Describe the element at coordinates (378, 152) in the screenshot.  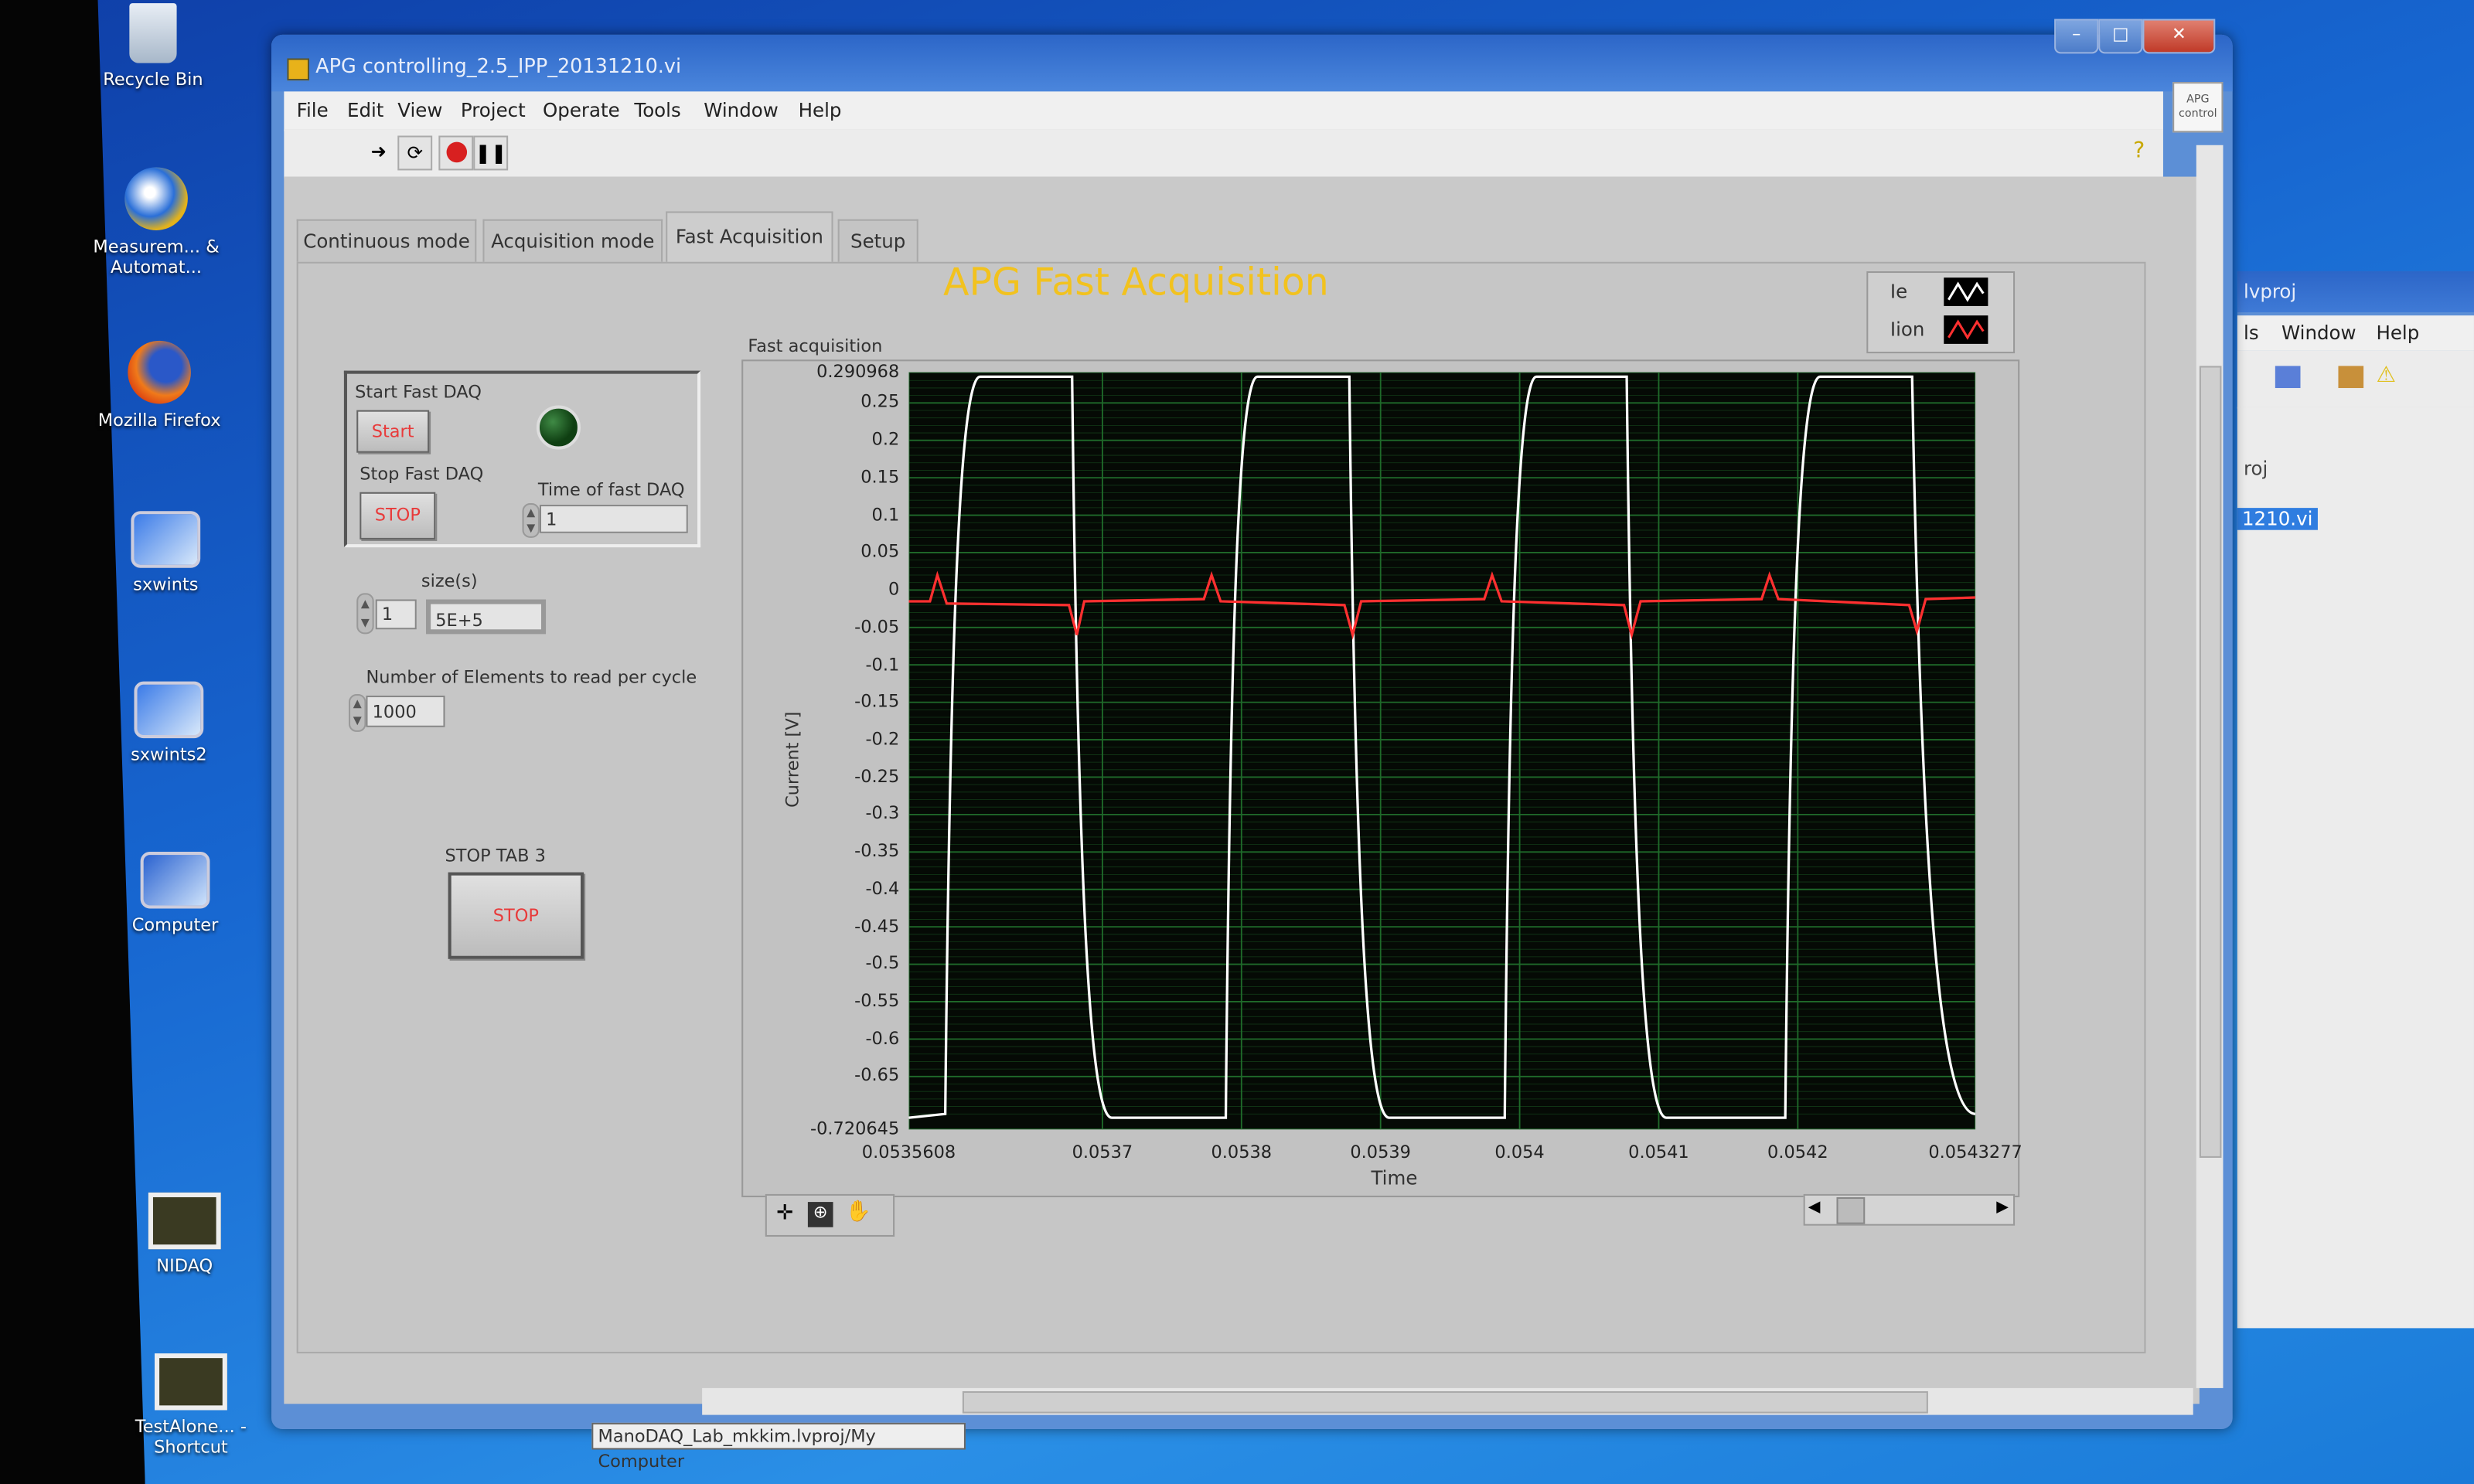
I see `run-arrow-icon: ➜` at that location.